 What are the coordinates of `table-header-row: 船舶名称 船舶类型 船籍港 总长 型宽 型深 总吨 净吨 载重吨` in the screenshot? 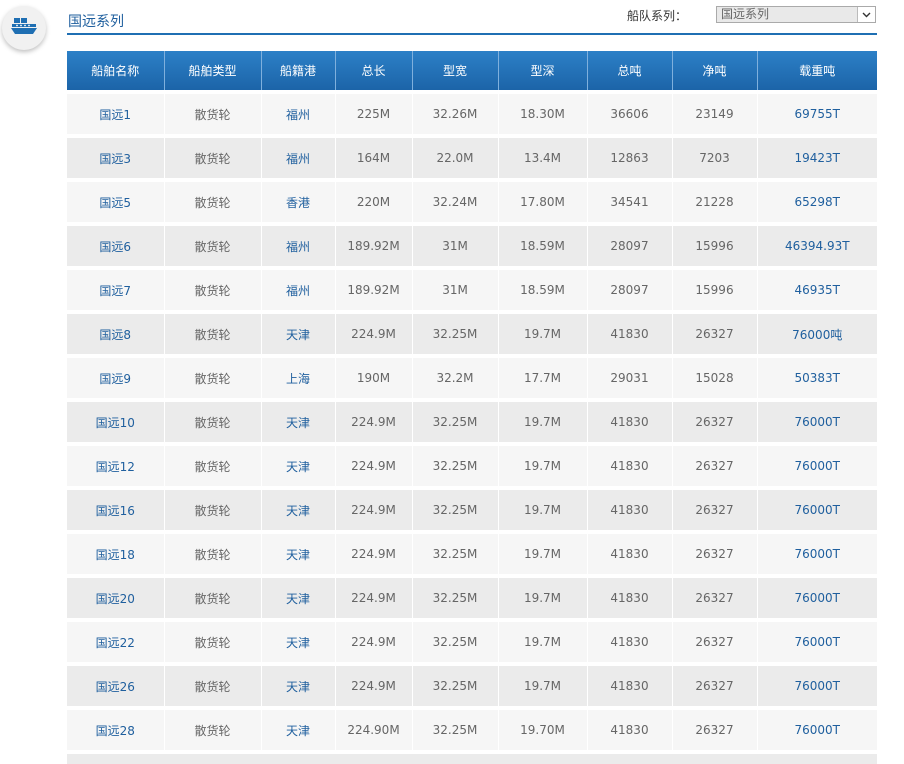 It's located at (472, 70).